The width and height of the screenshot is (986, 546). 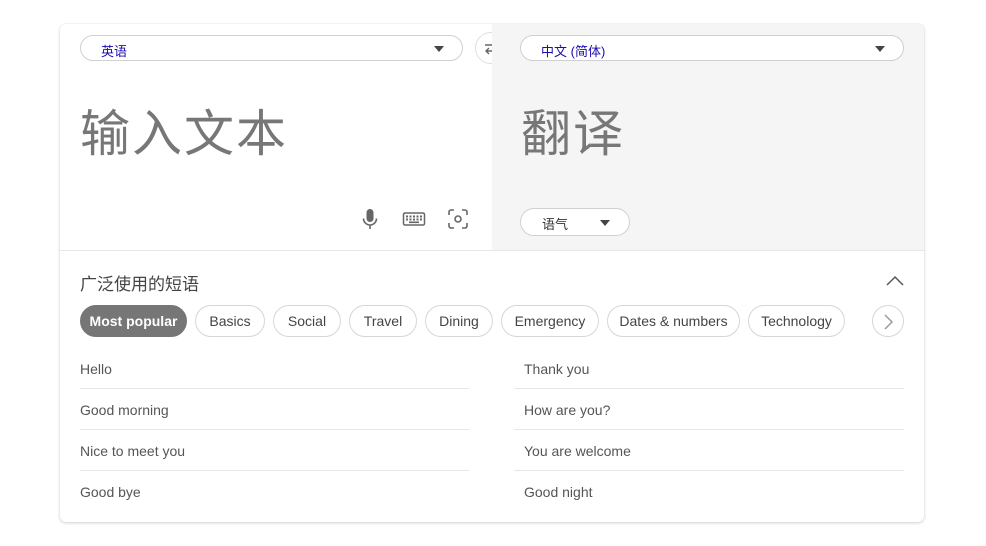 What do you see at coordinates (383, 321) in the screenshot?
I see `category-tab-travel: Travel` at bounding box center [383, 321].